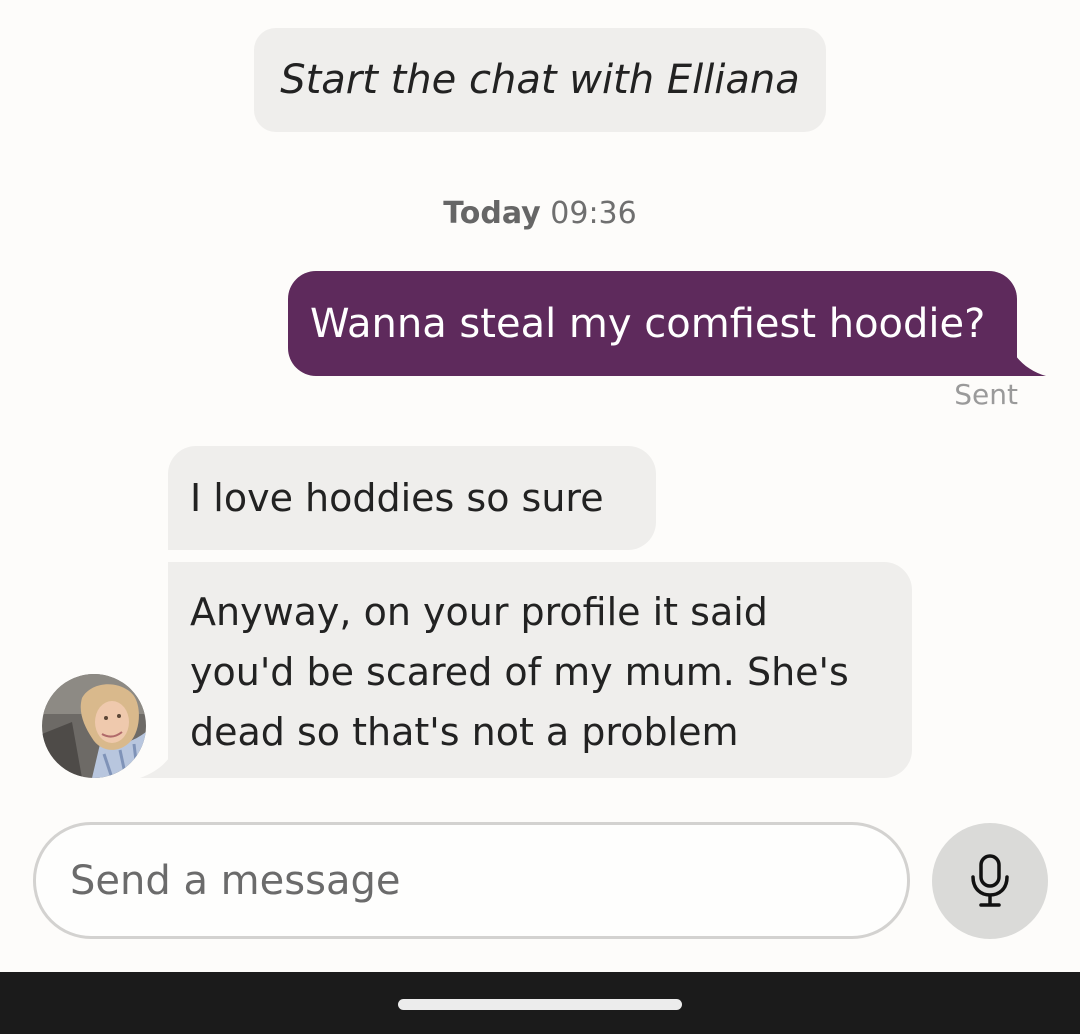 This screenshot has height=1034, width=1080. What do you see at coordinates (648, 323) in the screenshot?
I see `outgoing-message-text: Wanna steal my comfiest hoodie?` at bounding box center [648, 323].